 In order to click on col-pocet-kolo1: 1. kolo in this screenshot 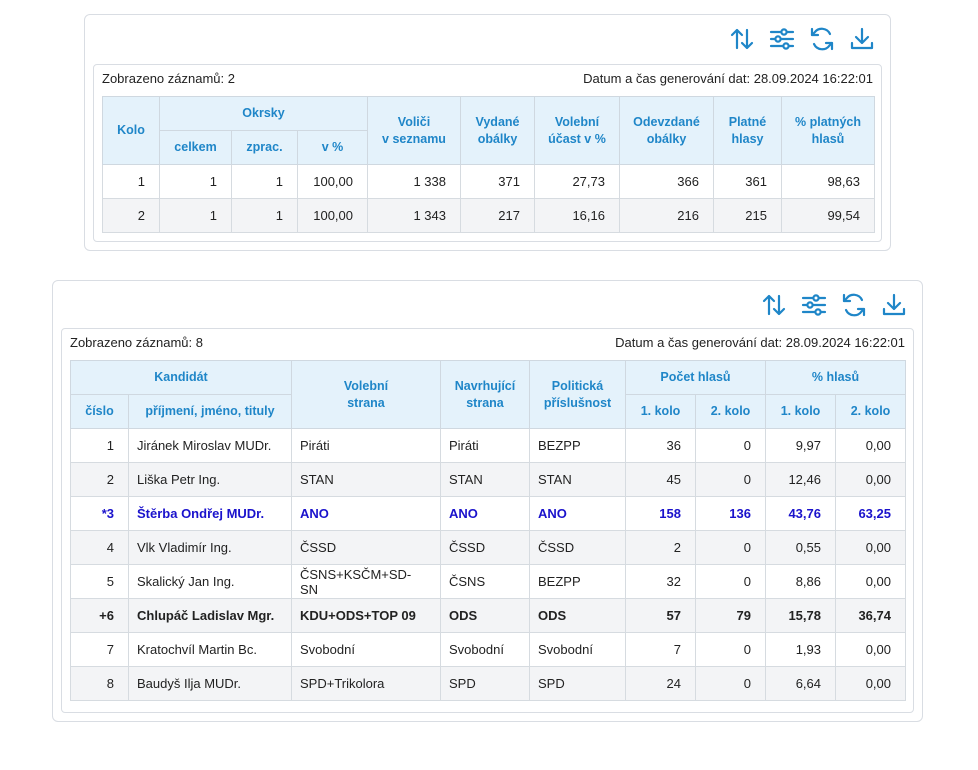, I will do `click(660, 411)`.